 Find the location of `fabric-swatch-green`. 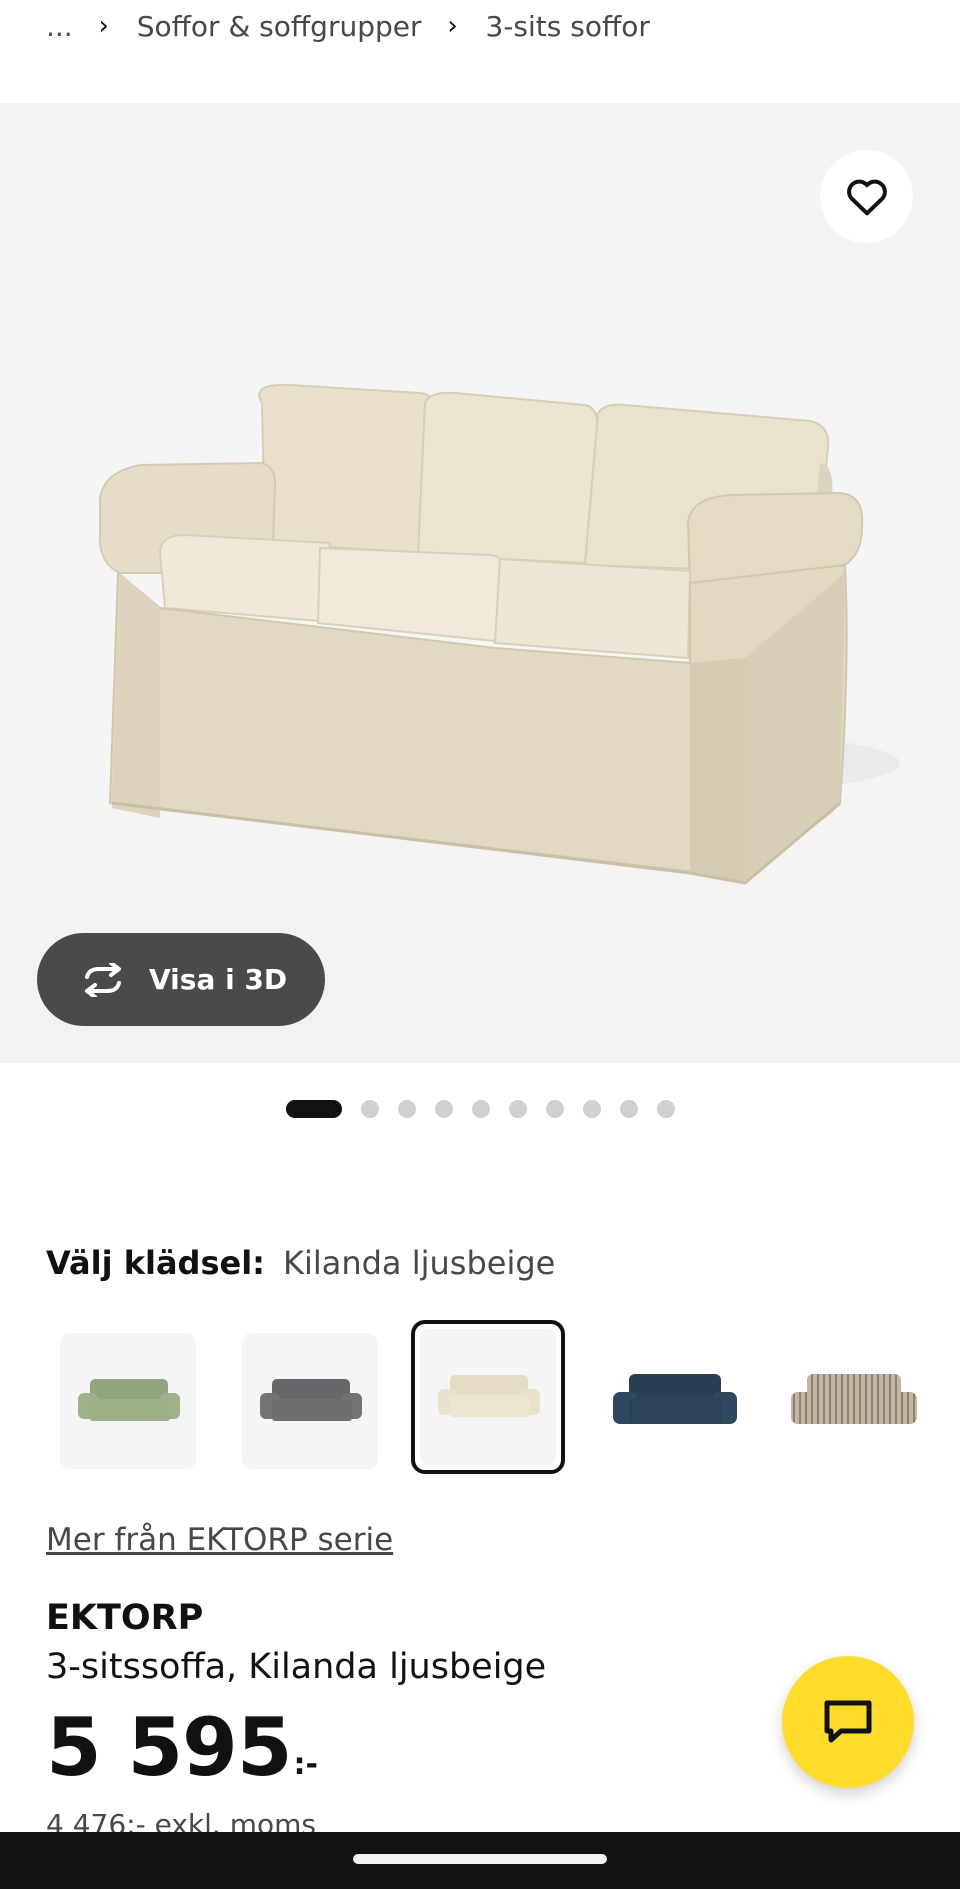

fabric-swatch-green is located at coordinates (128, 1401).